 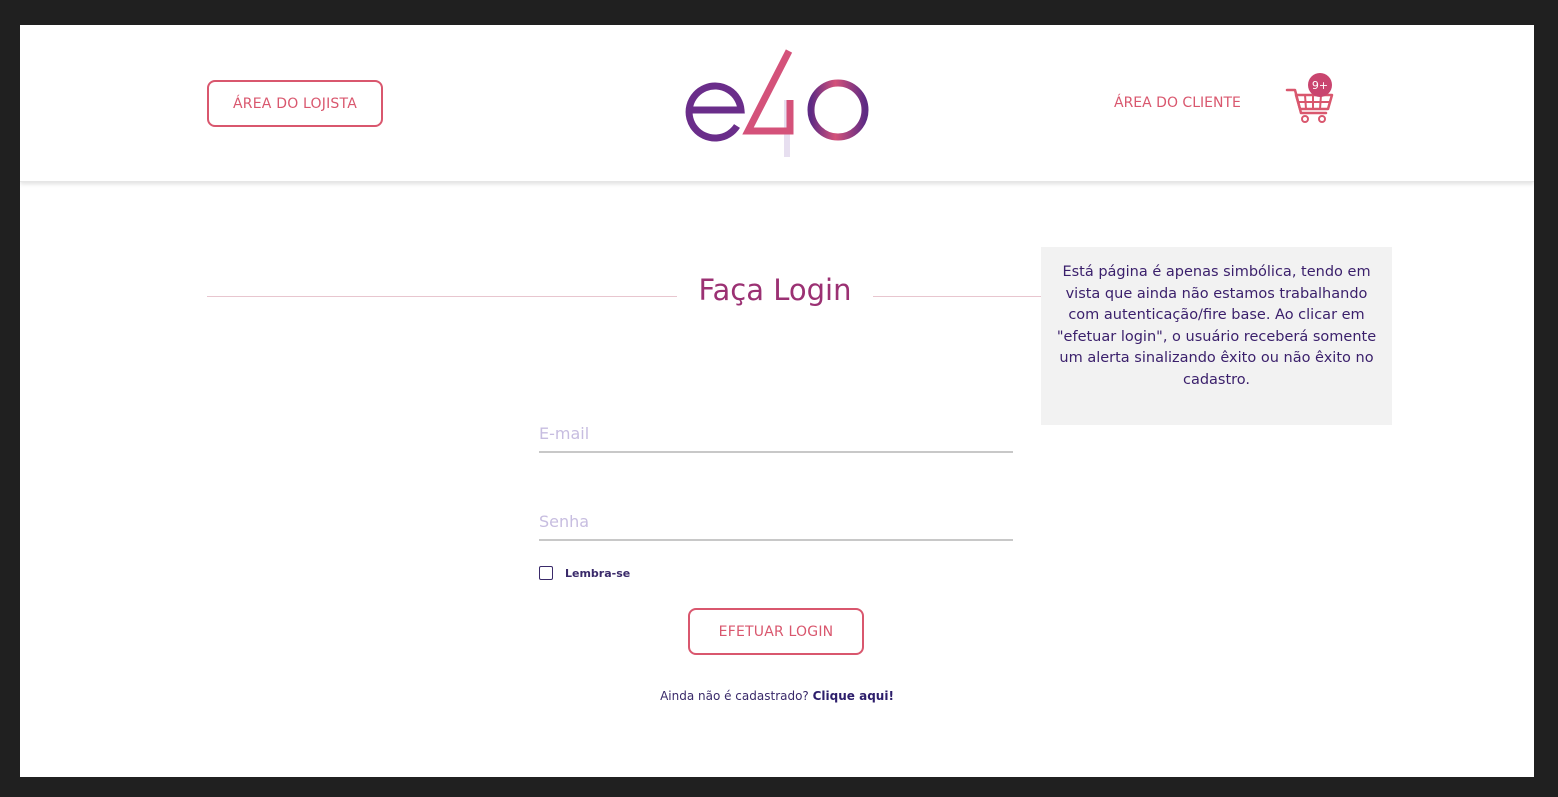 What do you see at coordinates (1320, 85) in the screenshot?
I see `cart-badge: 9+` at bounding box center [1320, 85].